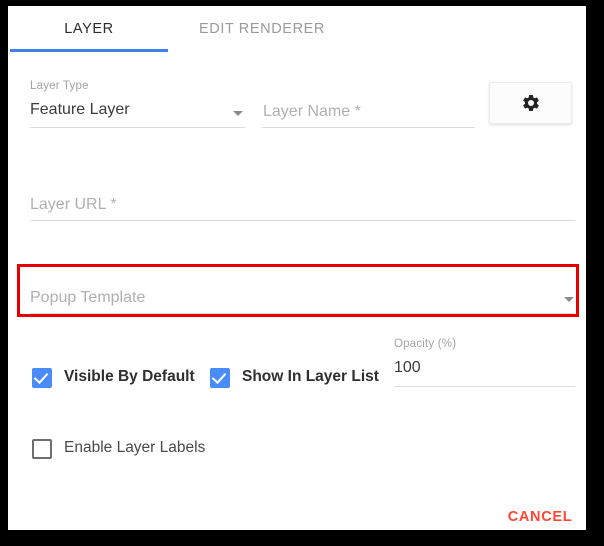  Describe the element at coordinates (262, 29) in the screenshot. I see `tab-edit-renderer: EDIT RENDERER` at that location.